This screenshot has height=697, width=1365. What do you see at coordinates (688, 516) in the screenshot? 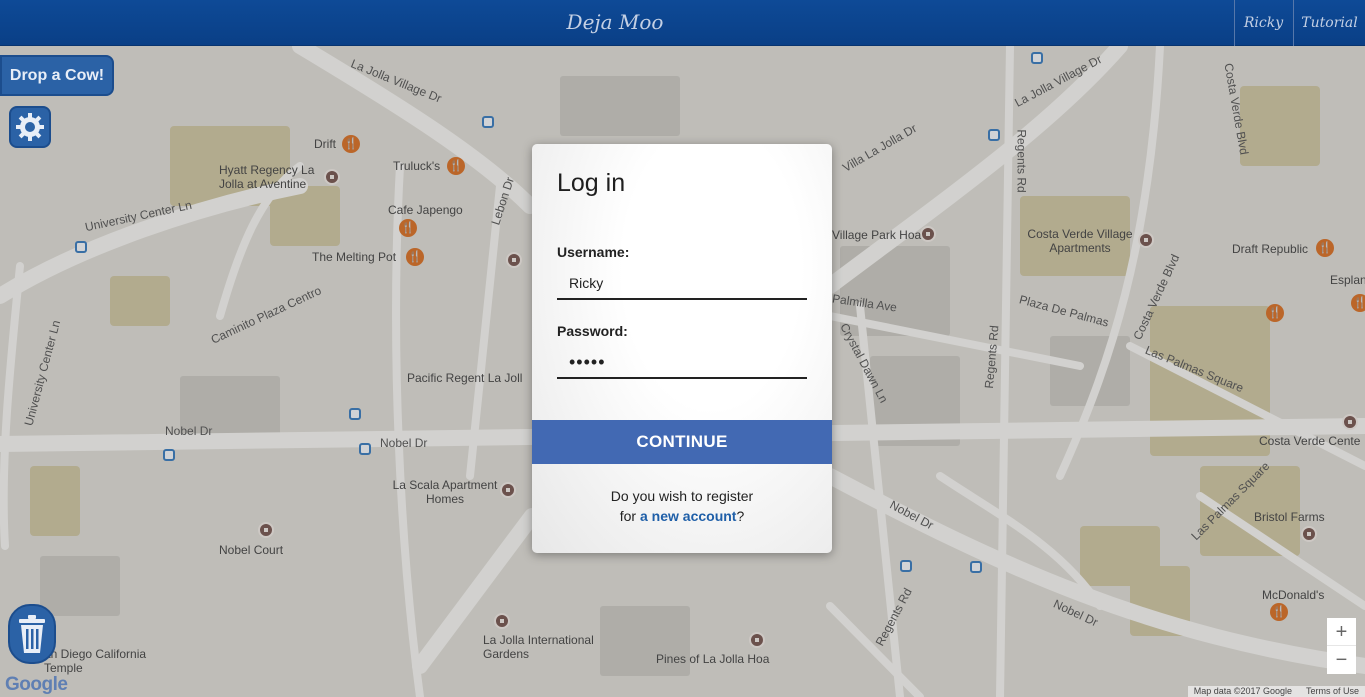
I see `new-account-link: a new account` at bounding box center [688, 516].